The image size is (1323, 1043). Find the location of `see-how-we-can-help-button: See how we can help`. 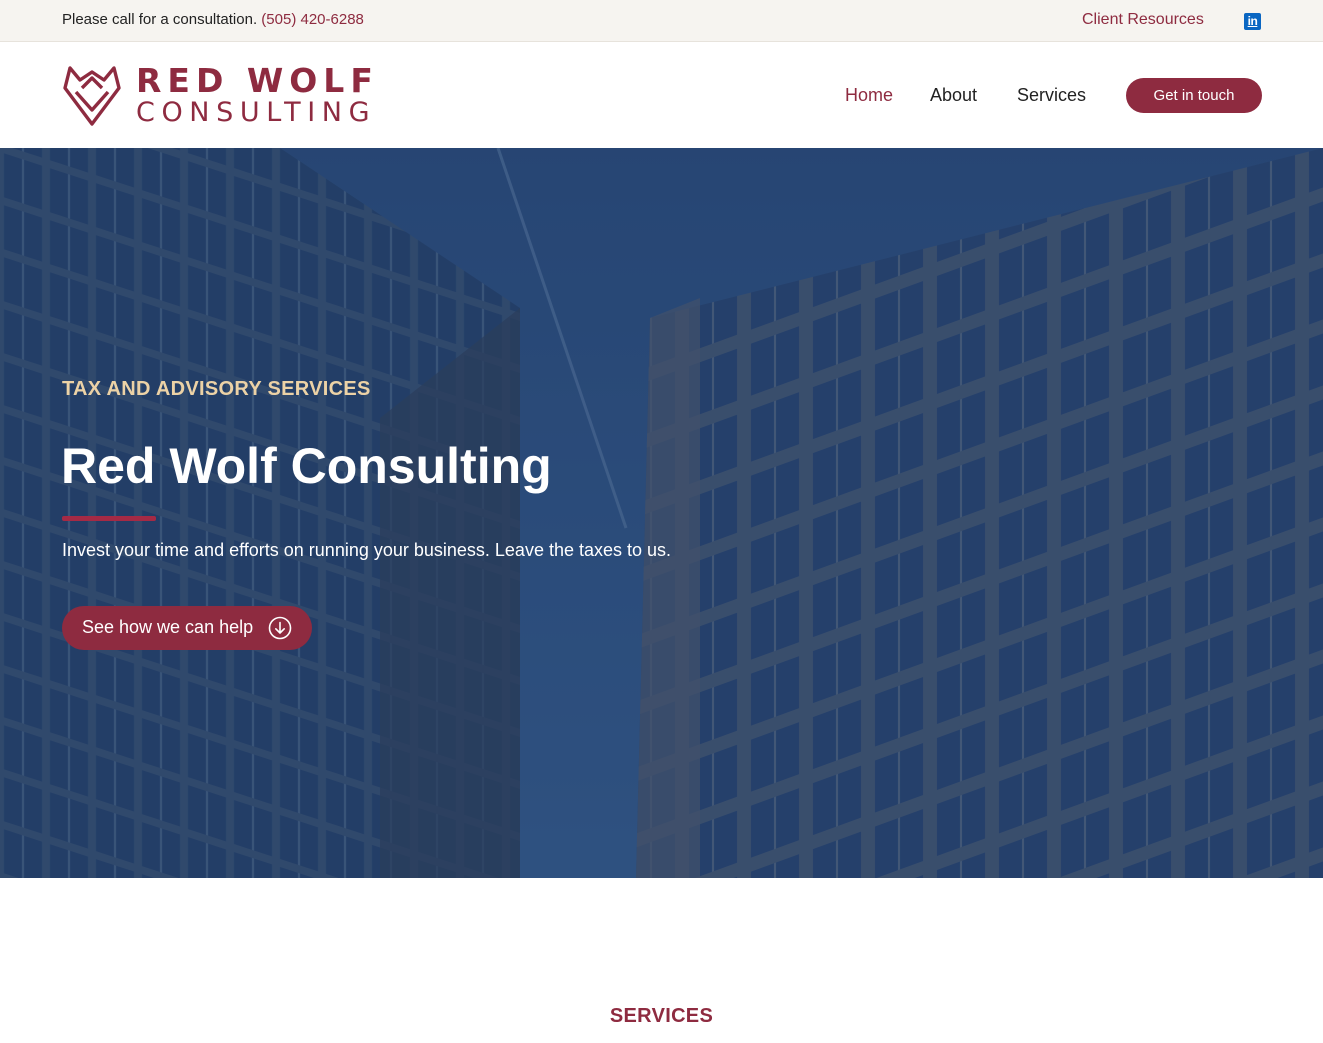

see-how-we-can-help-button: See how we can help is located at coordinates (187, 628).